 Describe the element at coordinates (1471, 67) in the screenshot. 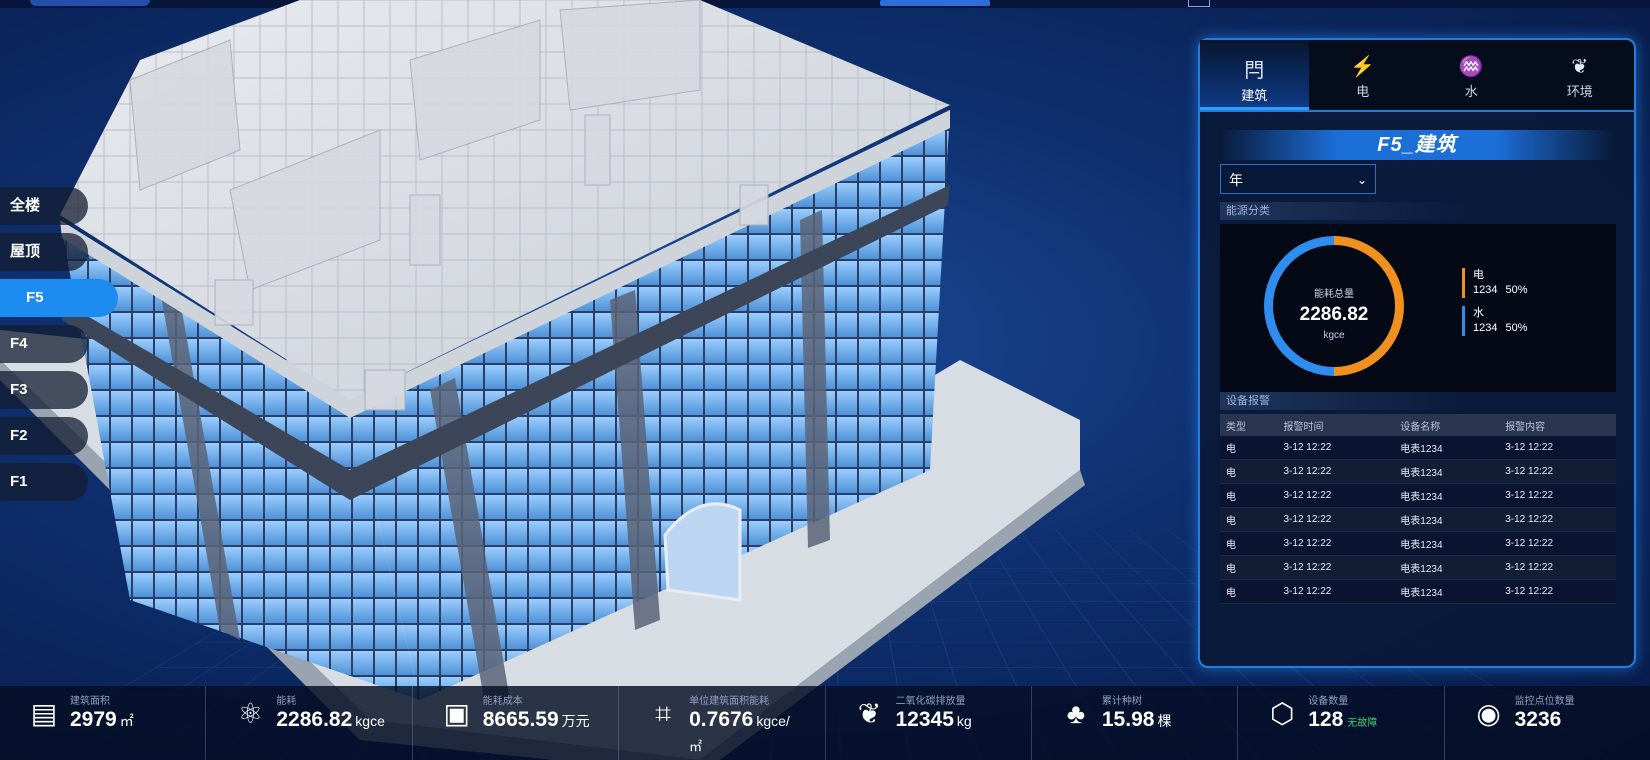

I see `water-icon: ♒` at that location.